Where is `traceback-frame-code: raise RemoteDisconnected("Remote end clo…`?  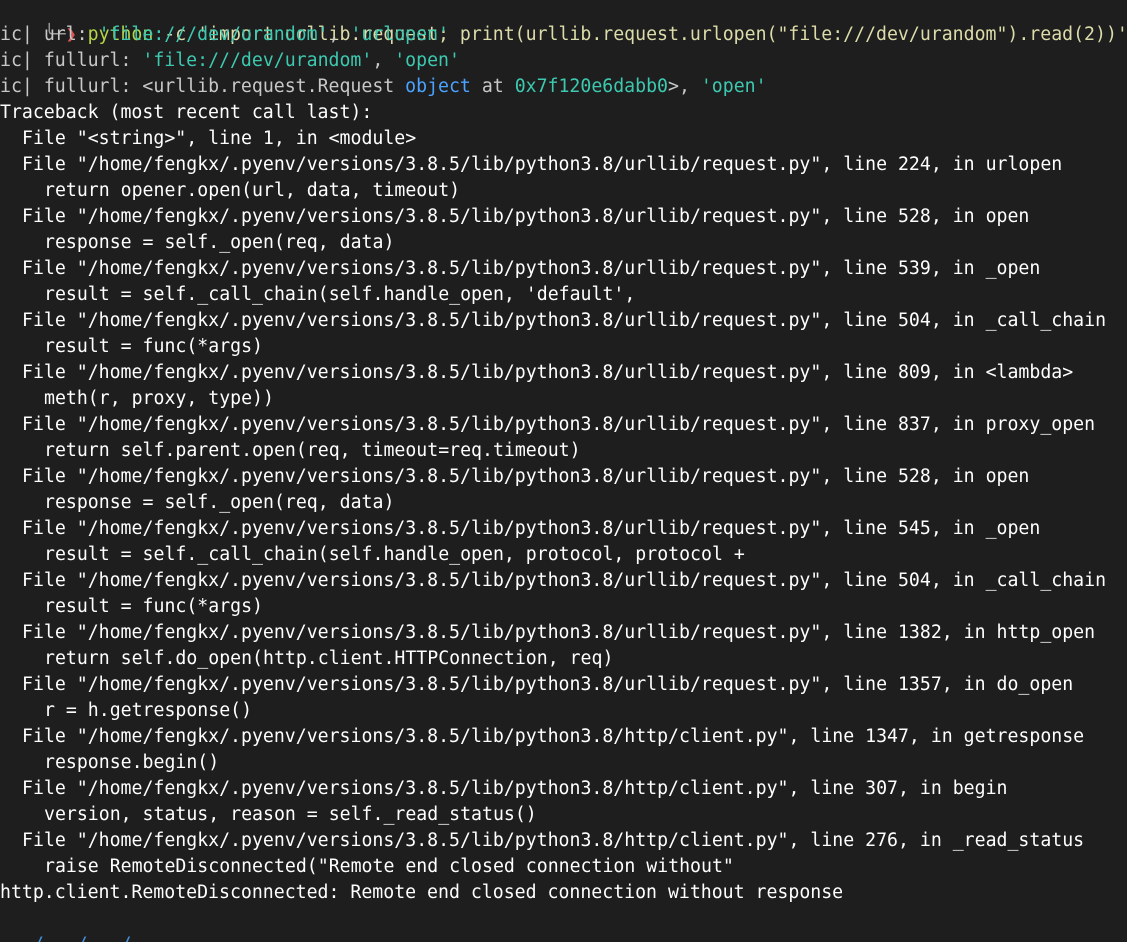
traceback-frame-code: raise RemoteDisconnected("Remote end clo… is located at coordinates (389, 866).